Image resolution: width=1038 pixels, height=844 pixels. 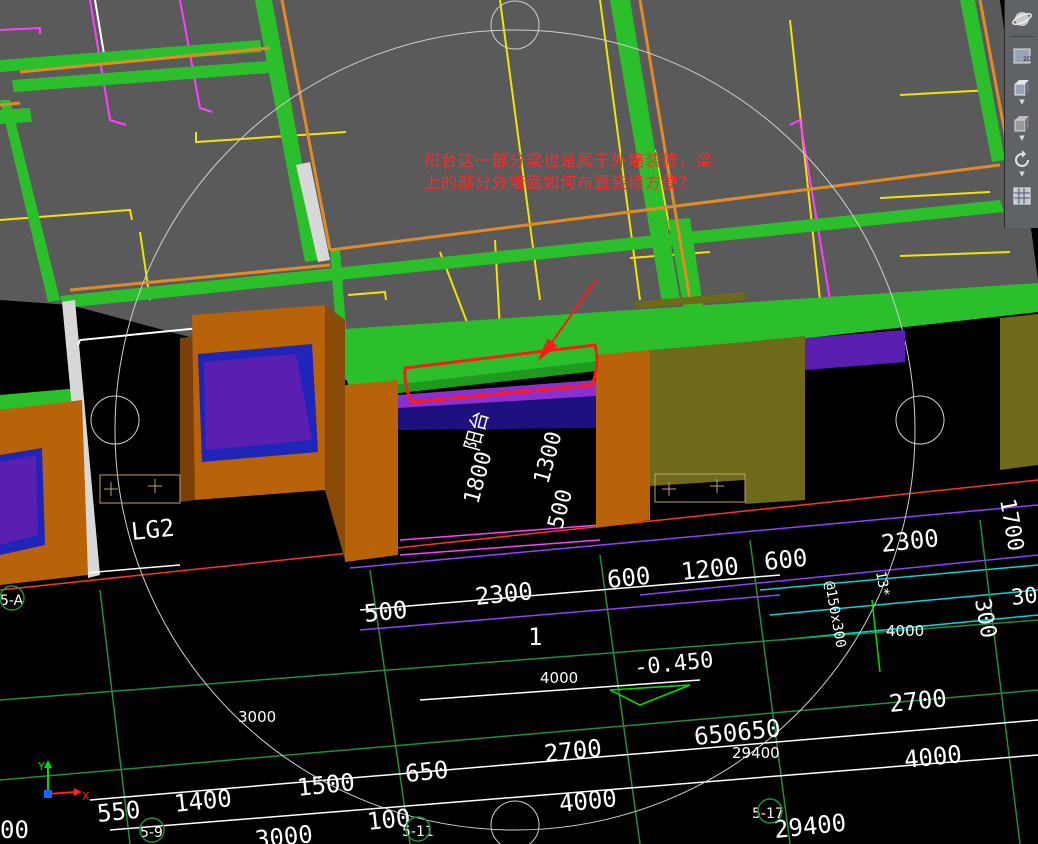 I want to click on dim-650: 650, so click(x=427, y=772).